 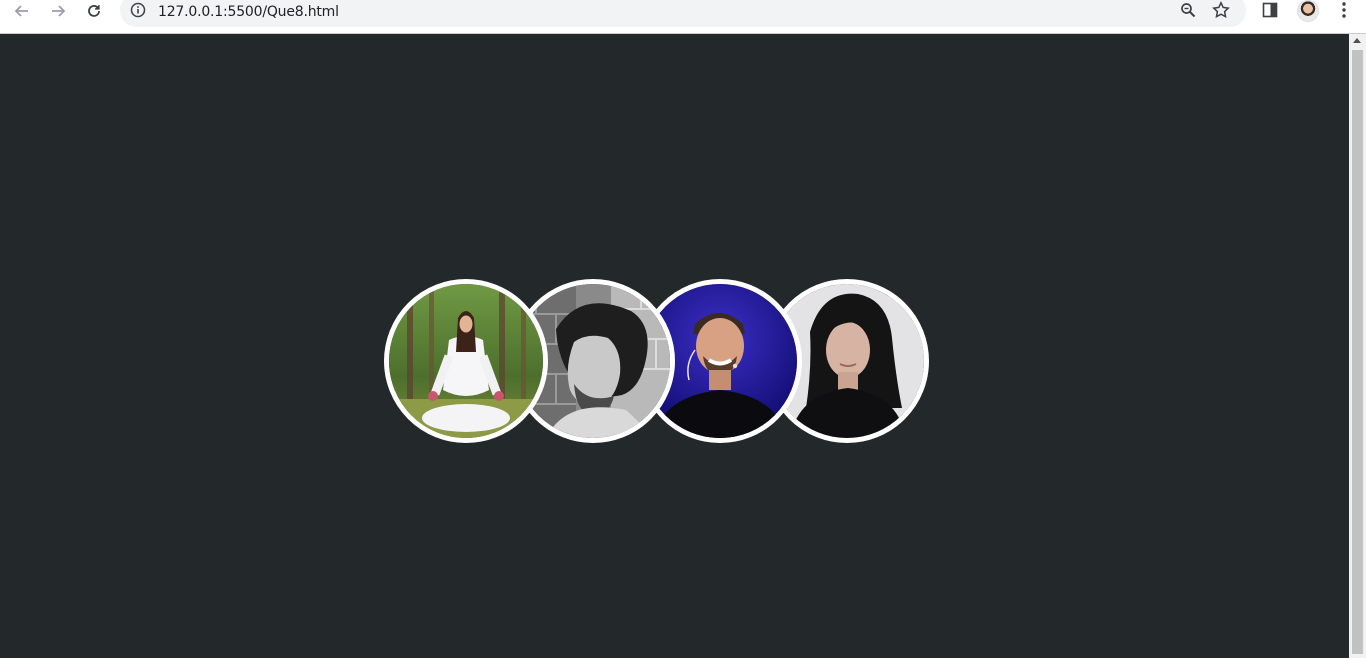 What do you see at coordinates (656, 361) in the screenshot?
I see `avatar-group` at bounding box center [656, 361].